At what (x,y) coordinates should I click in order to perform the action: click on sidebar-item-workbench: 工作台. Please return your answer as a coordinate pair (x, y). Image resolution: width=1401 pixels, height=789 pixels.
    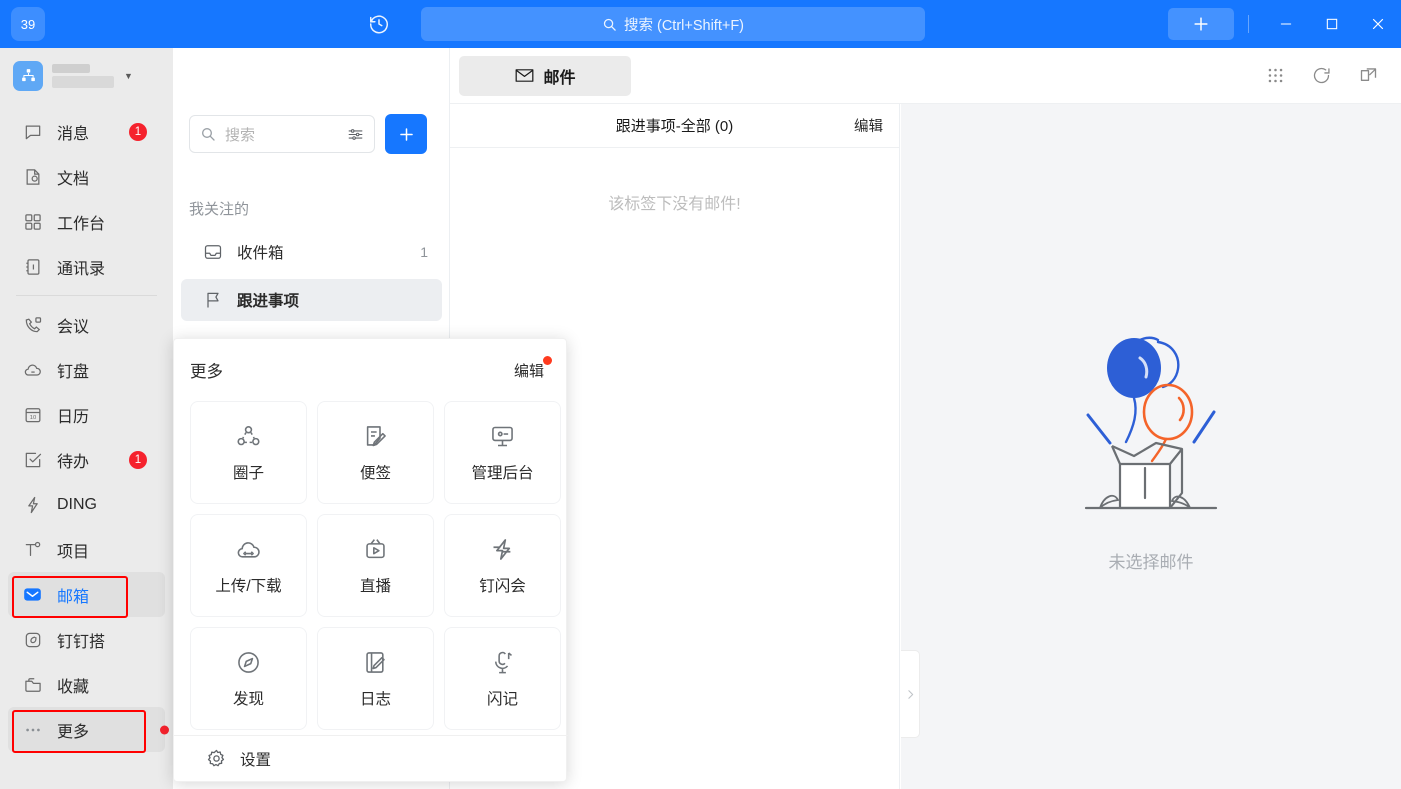
    Looking at the image, I should click on (86, 221).